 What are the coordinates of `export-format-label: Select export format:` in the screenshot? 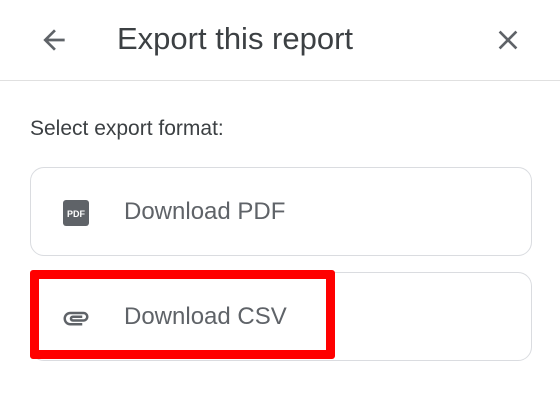 It's located at (127, 128).